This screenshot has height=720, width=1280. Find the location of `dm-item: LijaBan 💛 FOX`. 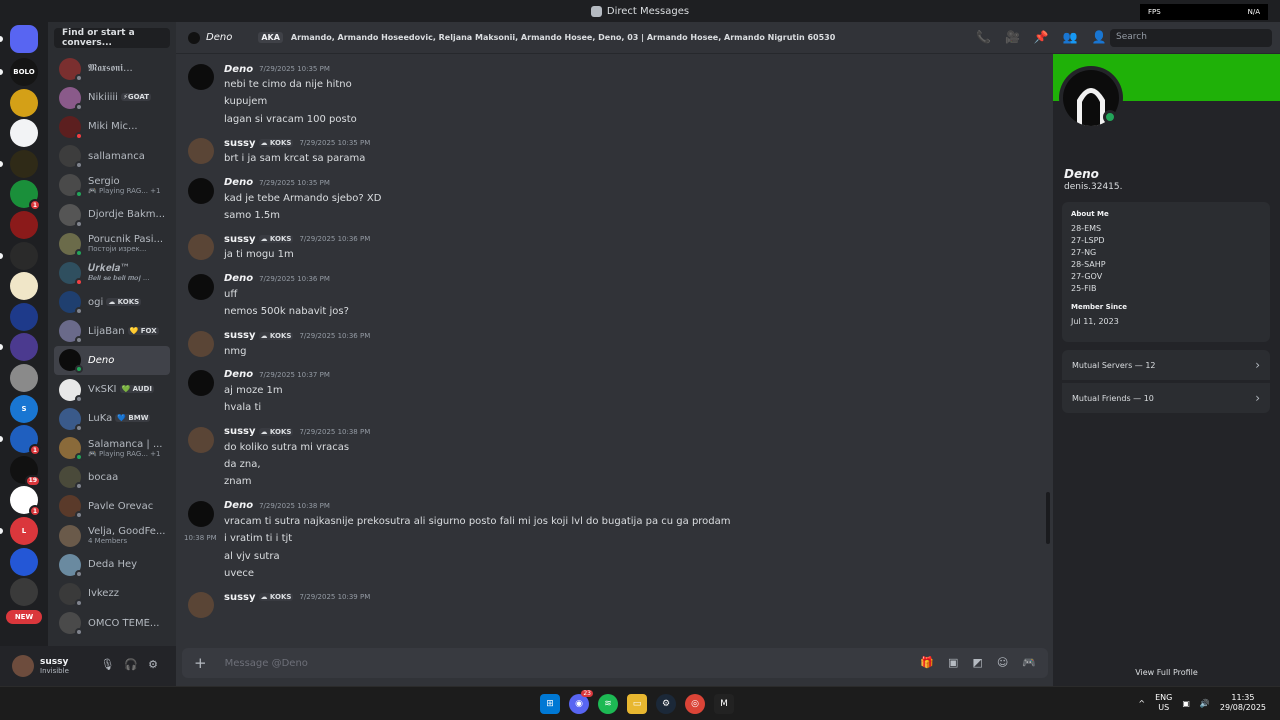

dm-item: LijaBan 💛 FOX is located at coordinates (112, 331).